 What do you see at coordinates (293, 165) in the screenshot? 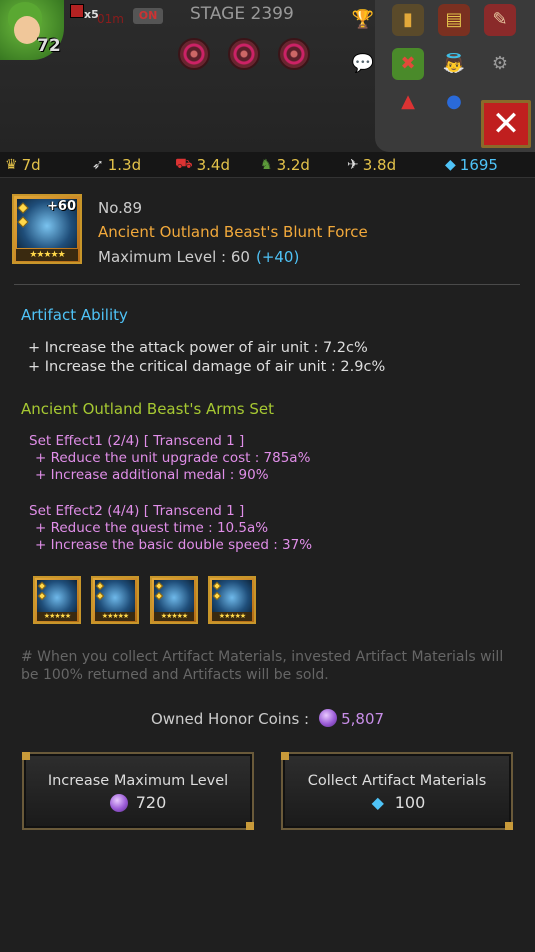
I see `resource-value: 3.2d` at bounding box center [293, 165].